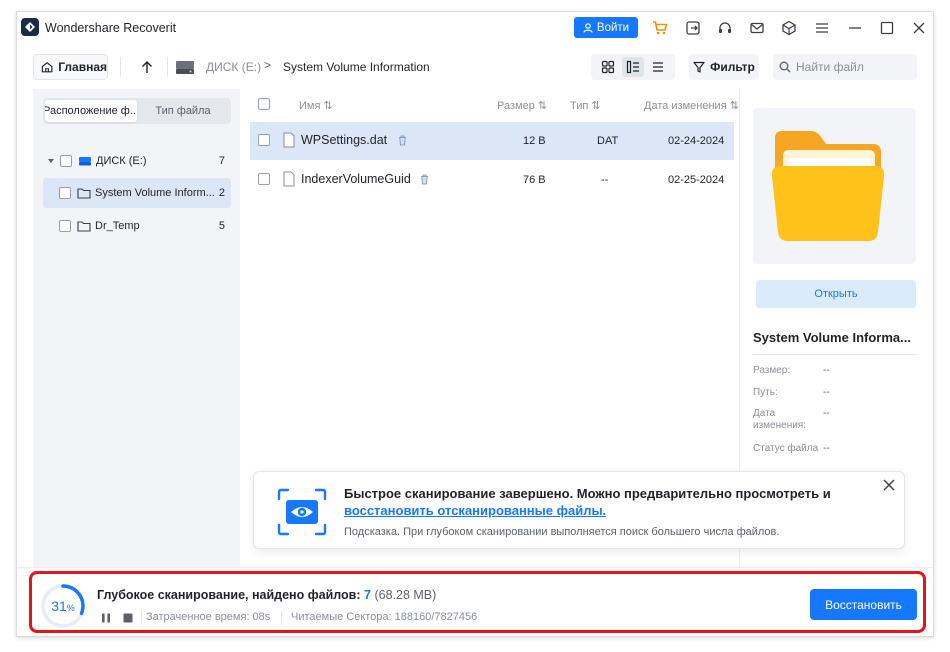 Image resolution: width=950 pixels, height=652 pixels. I want to click on column-type: Тип ⇅, so click(585, 105).